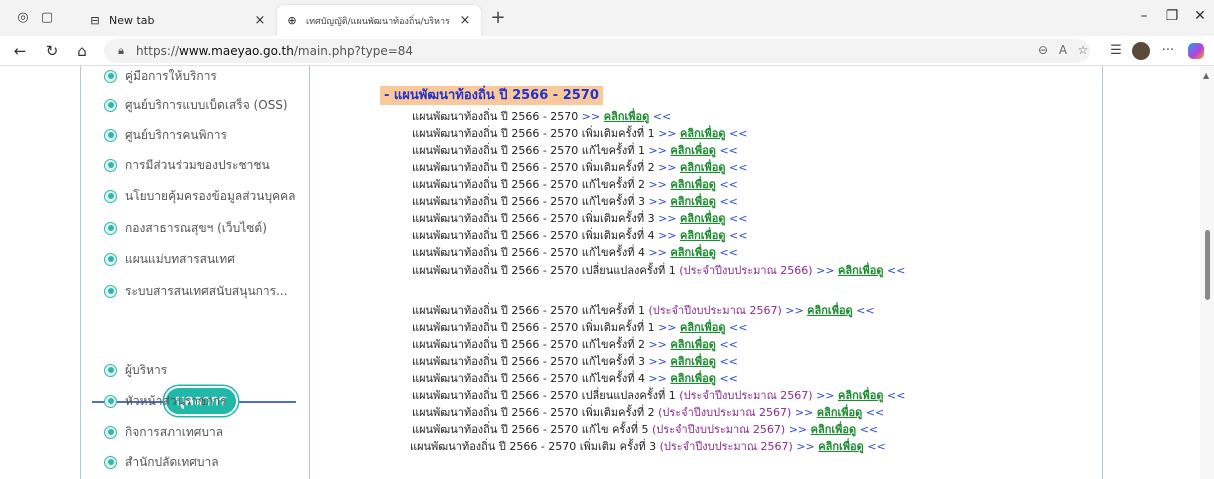  I want to click on favorite-star-icon: ☆, so click(1083, 50).